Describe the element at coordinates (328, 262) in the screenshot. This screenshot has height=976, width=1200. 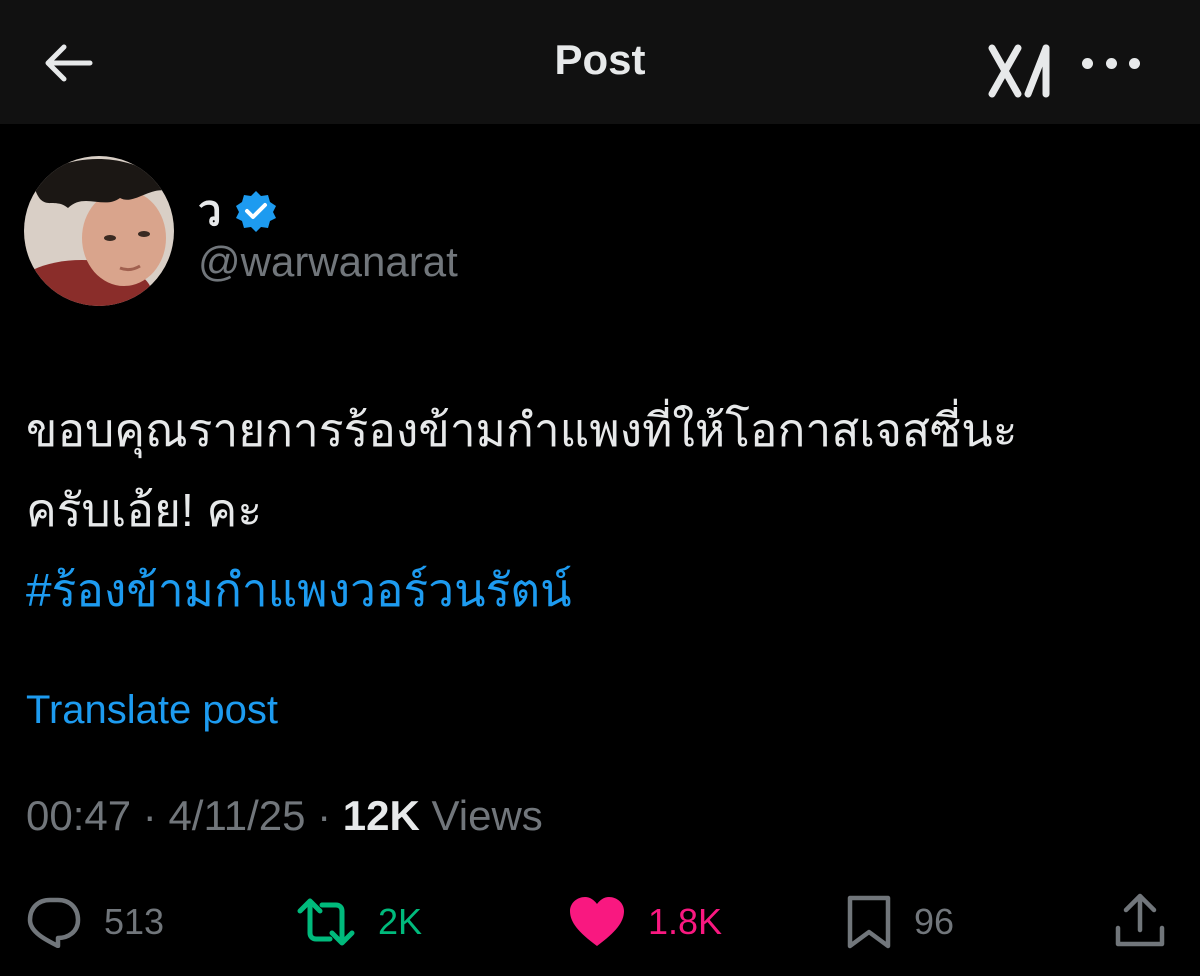
I see `author-handle: @warwanarat` at that location.